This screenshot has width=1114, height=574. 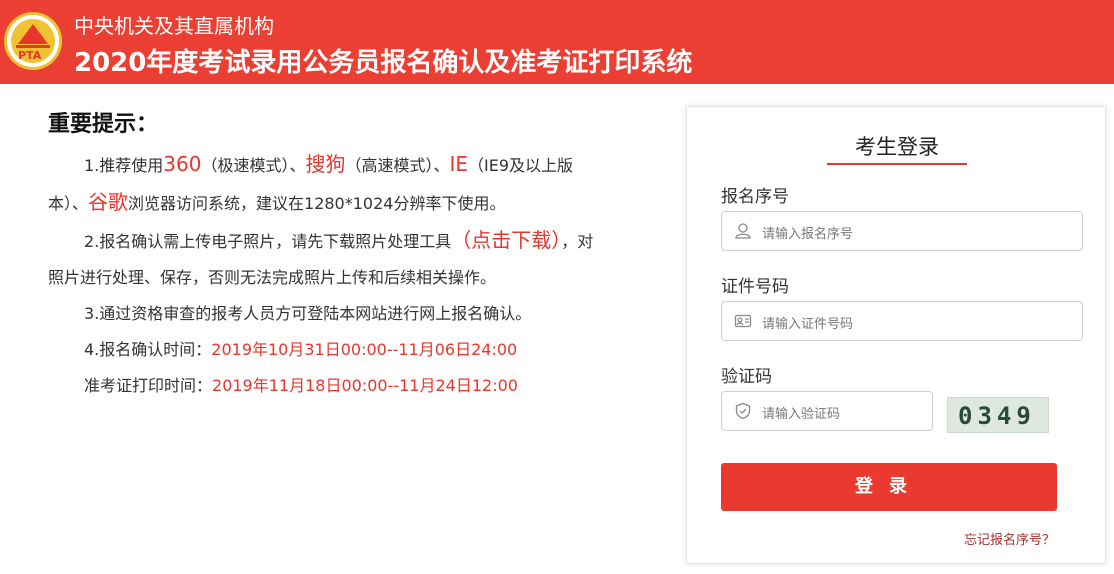 I want to click on browser-sogou: 搜狗, so click(x=325, y=164).